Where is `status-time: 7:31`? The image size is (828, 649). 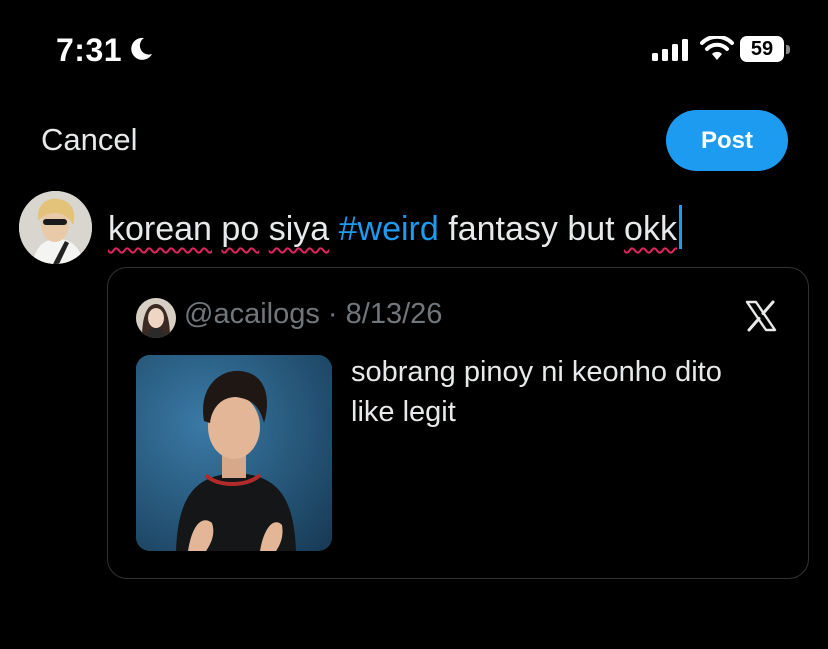 status-time: 7:31 is located at coordinates (89, 50).